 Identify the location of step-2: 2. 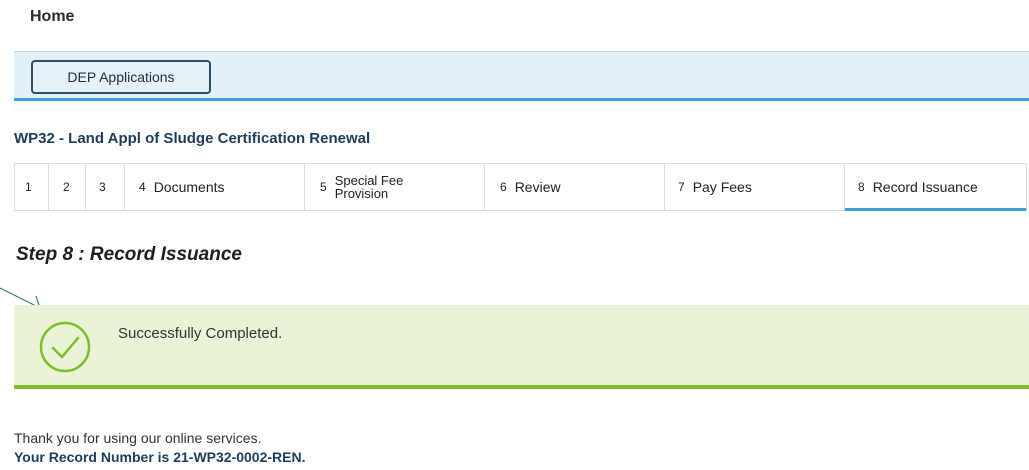
(67, 187).